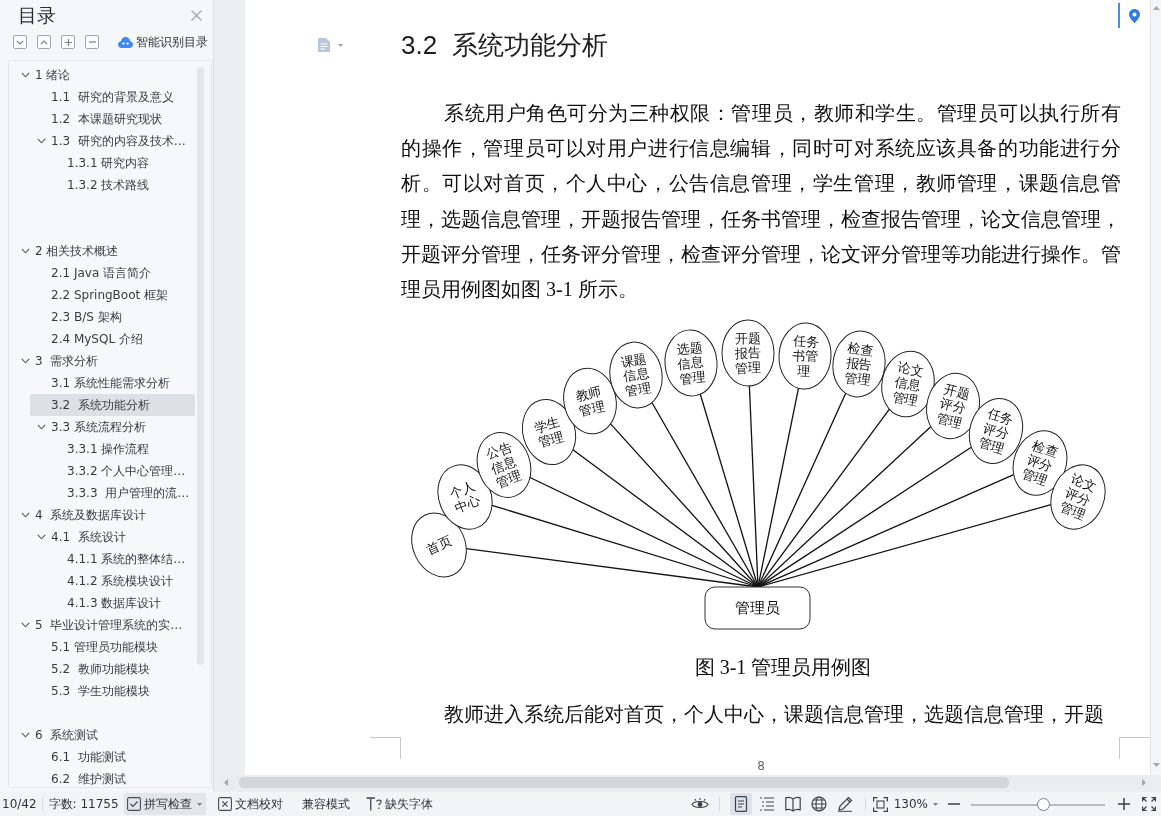  Describe the element at coordinates (818, 804) in the screenshot. I see `globe-icon` at that location.